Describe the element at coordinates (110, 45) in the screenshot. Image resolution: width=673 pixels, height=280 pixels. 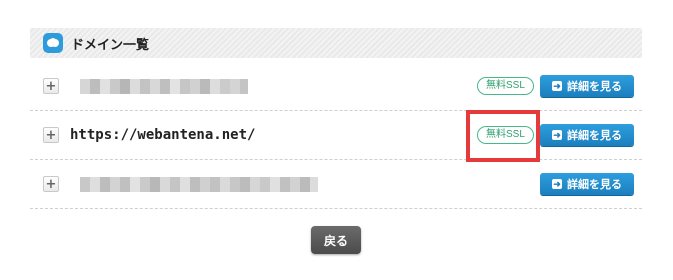
I see `section-title: ドメイン一覧` at that location.